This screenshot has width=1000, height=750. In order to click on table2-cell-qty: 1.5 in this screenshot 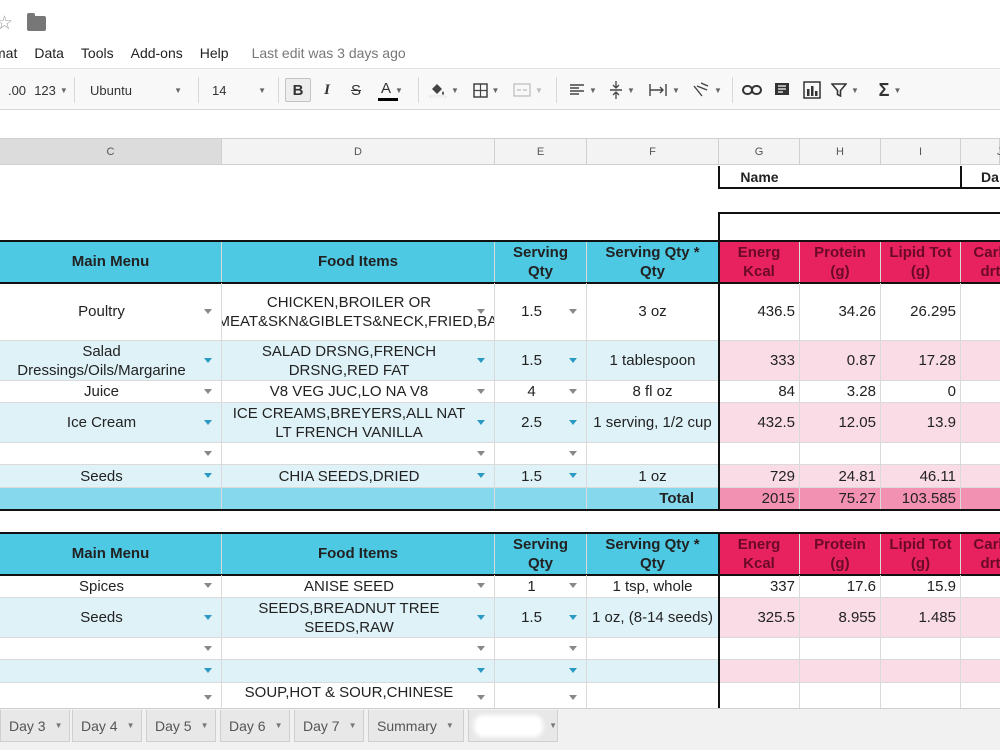, I will do `click(541, 618)`.